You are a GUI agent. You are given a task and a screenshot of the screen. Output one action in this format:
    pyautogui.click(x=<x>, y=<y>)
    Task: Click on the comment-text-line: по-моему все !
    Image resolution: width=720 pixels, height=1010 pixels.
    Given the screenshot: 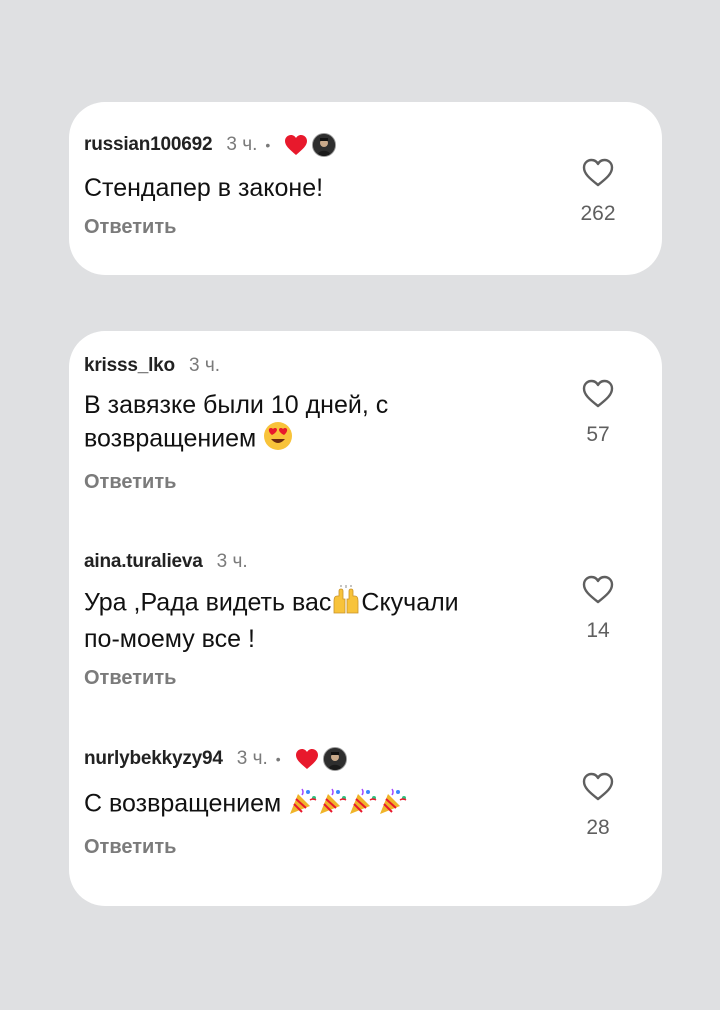 What is the action you would take?
    pyautogui.click(x=169, y=639)
    